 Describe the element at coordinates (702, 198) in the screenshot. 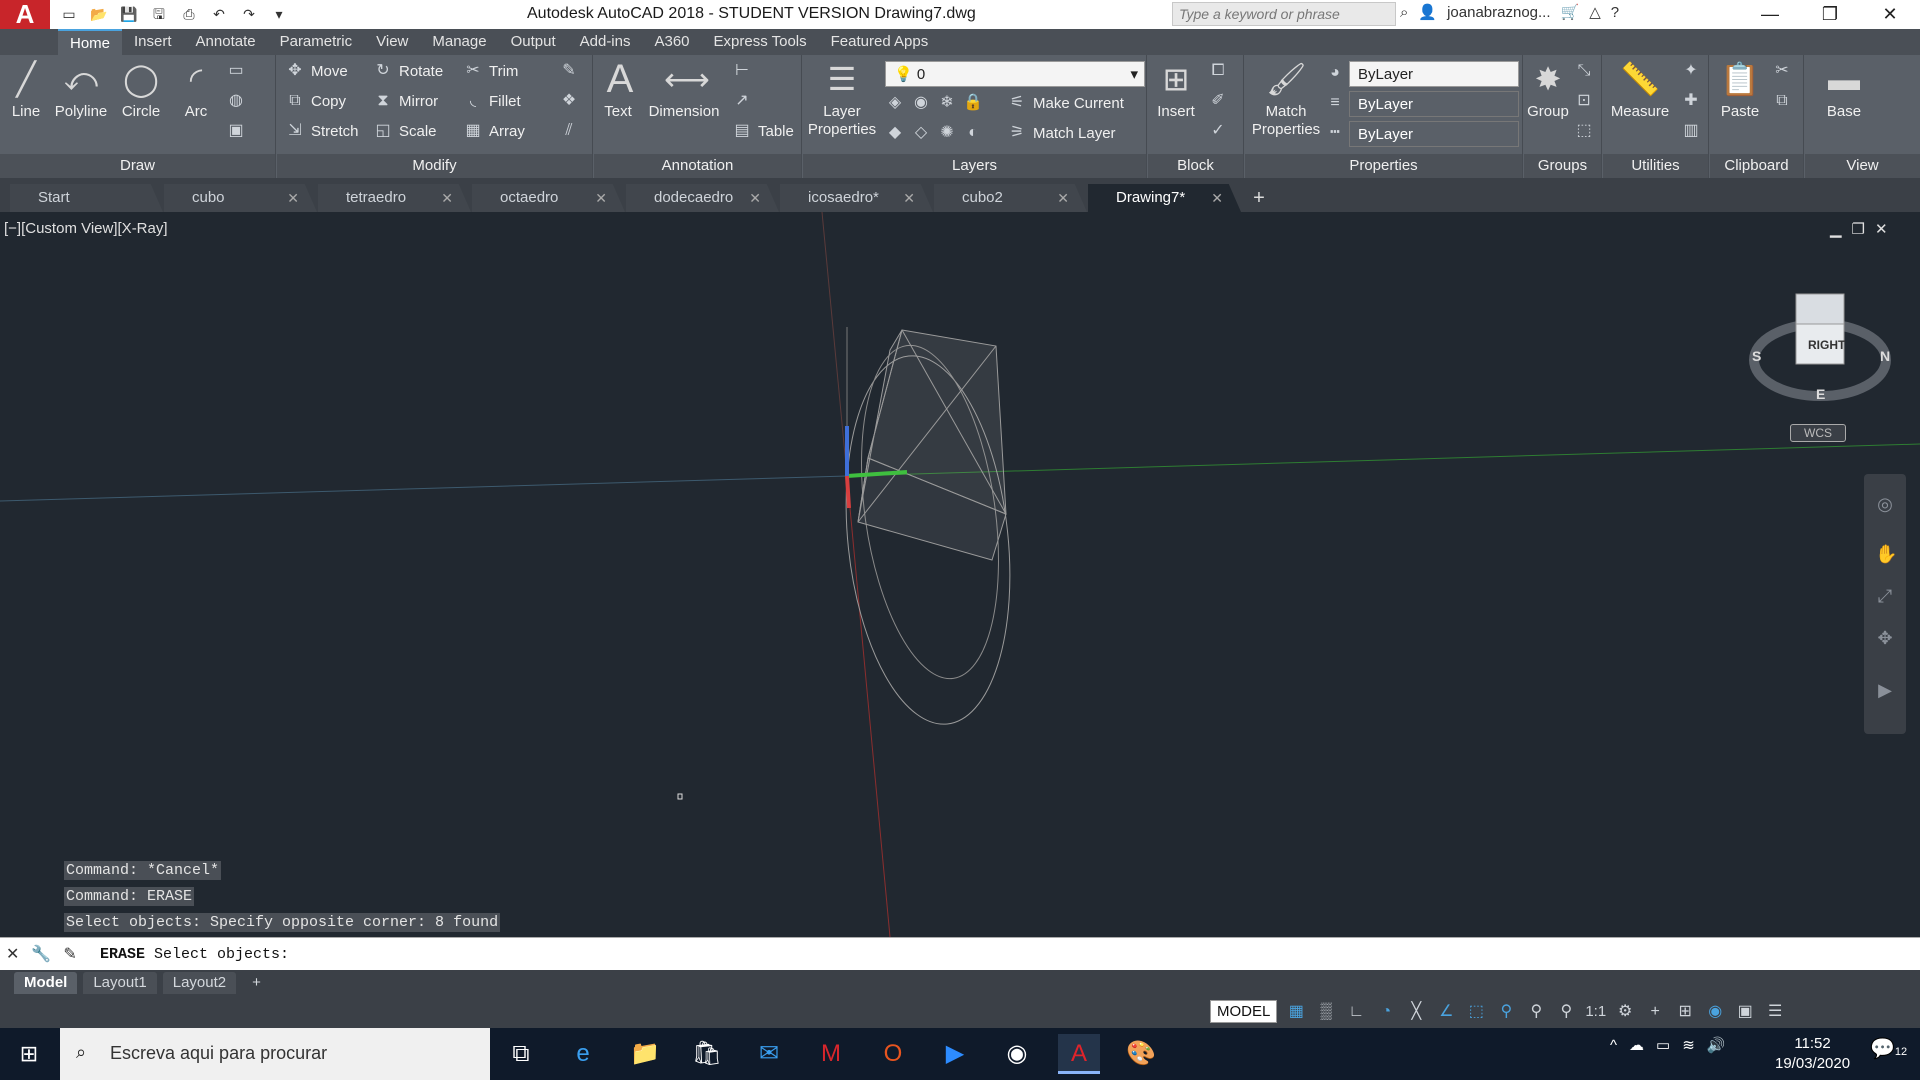

I see `file-tab-dodecaedro: dodecaedro ✕` at that location.